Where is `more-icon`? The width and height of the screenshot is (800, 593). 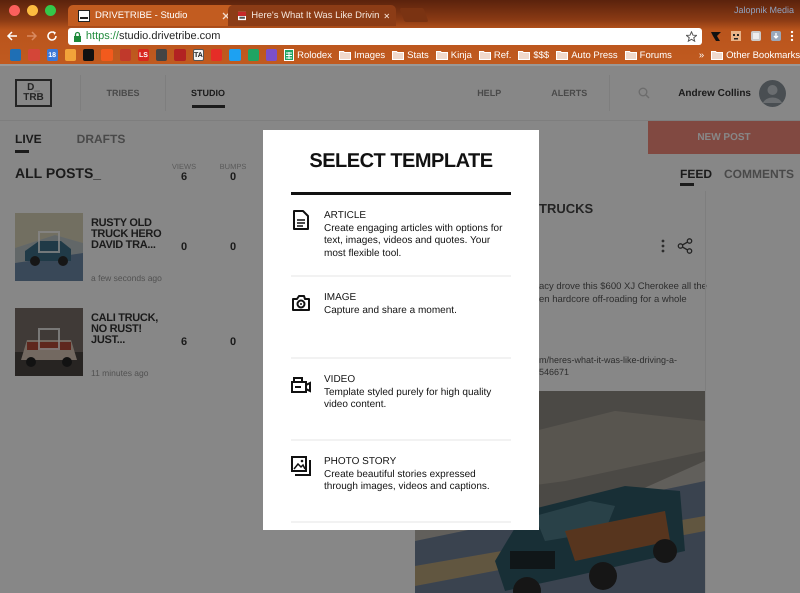
more-icon is located at coordinates (663, 246).